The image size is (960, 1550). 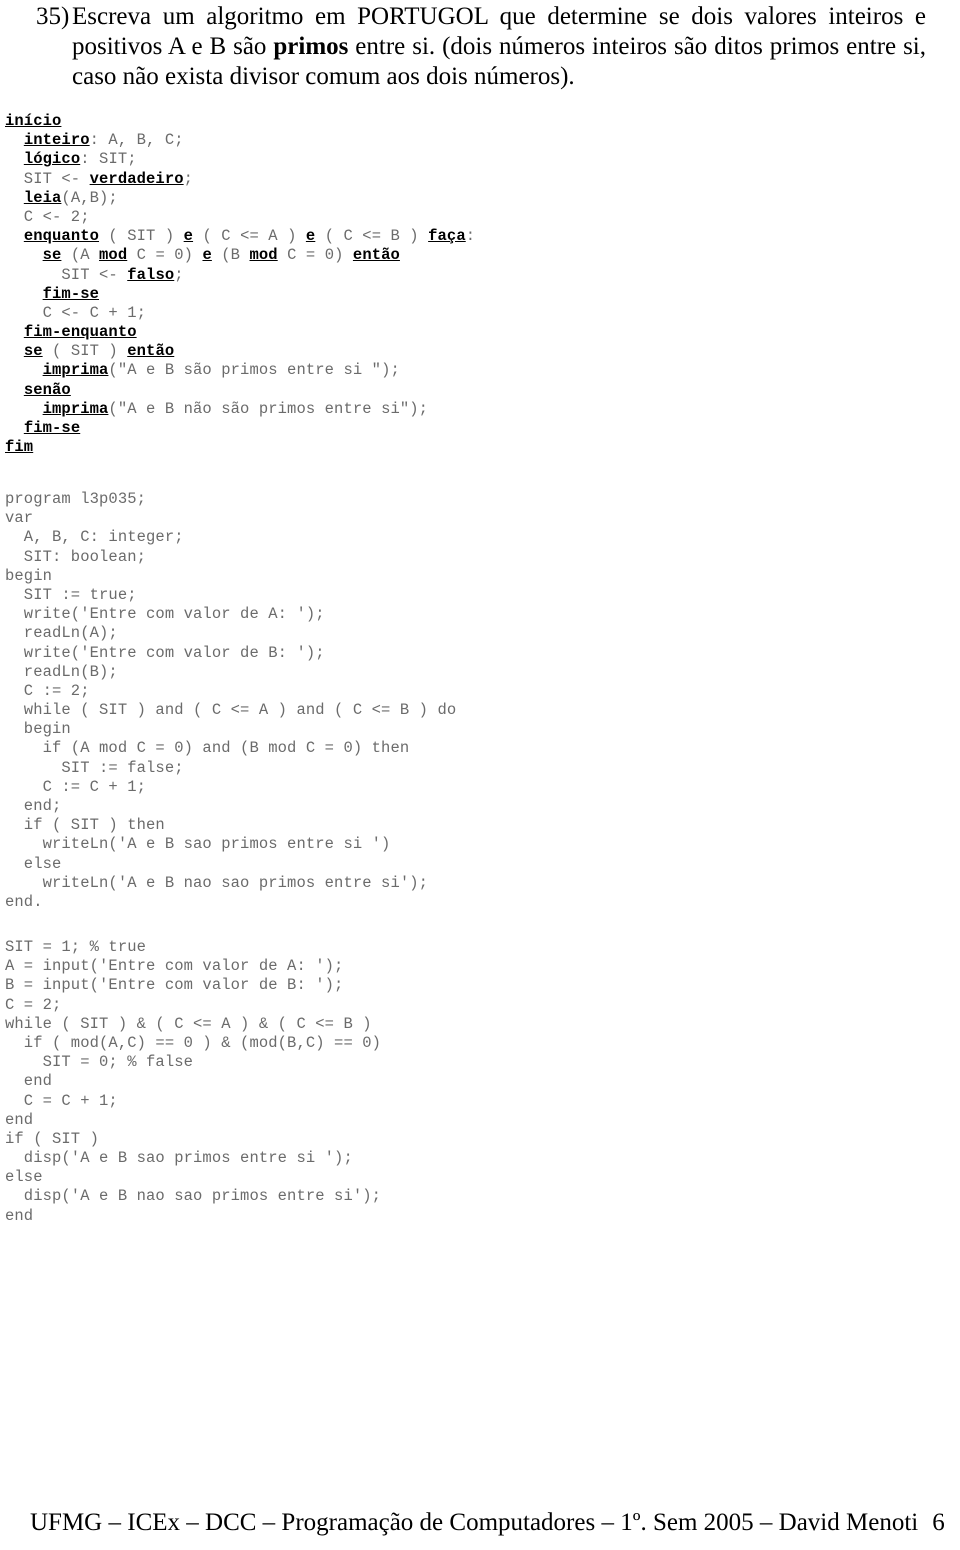 I want to click on code-keyword: fim, so click(x=19, y=447).